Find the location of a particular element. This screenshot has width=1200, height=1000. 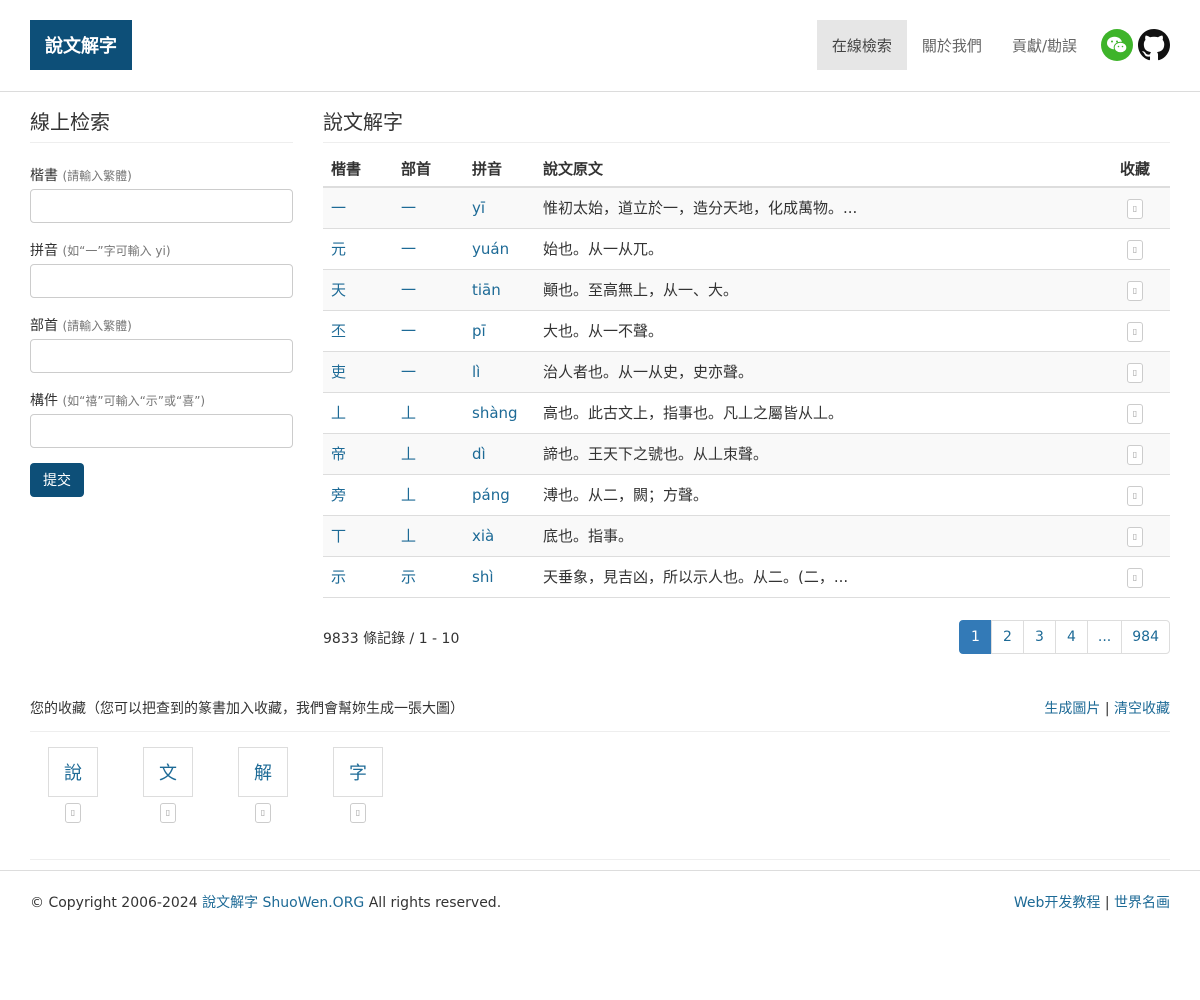

favorite-item: 說 ▯ is located at coordinates (73, 785).